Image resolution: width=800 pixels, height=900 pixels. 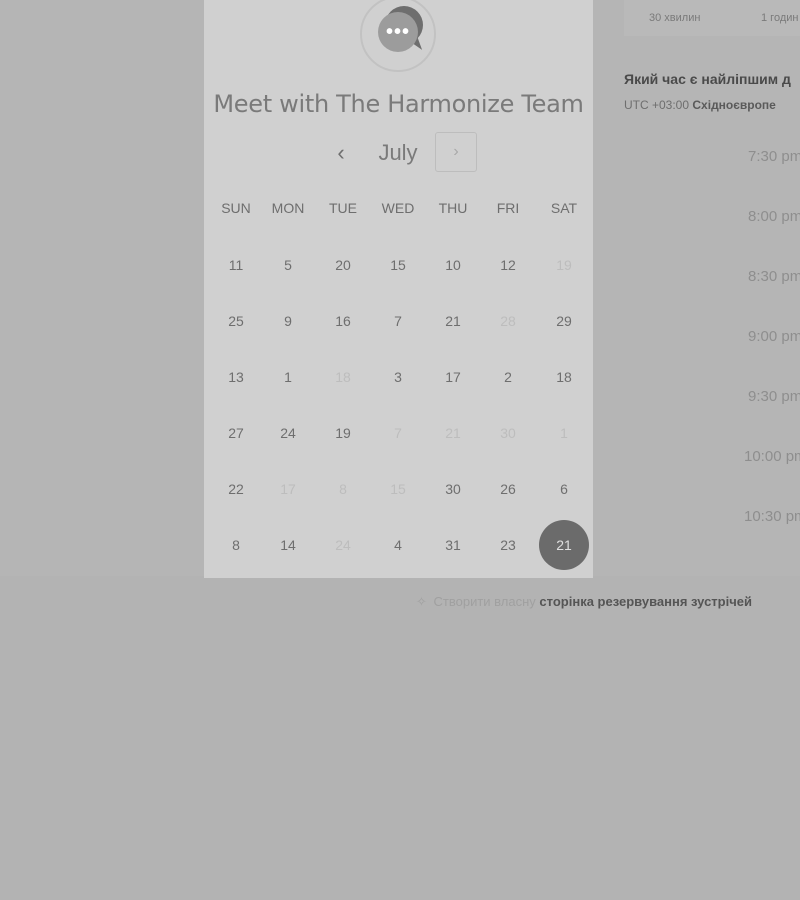 I want to click on calendar-day: 10, so click(x=453, y=265).